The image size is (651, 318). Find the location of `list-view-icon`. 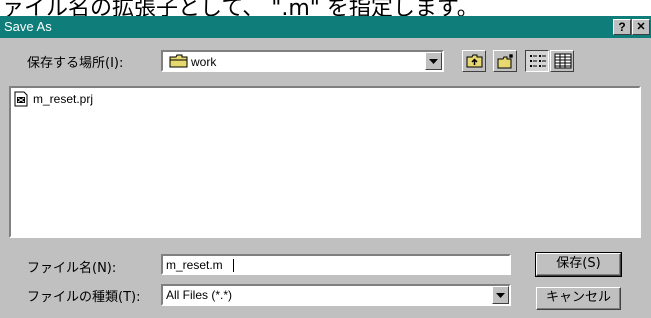

list-view-icon is located at coordinates (538, 61).